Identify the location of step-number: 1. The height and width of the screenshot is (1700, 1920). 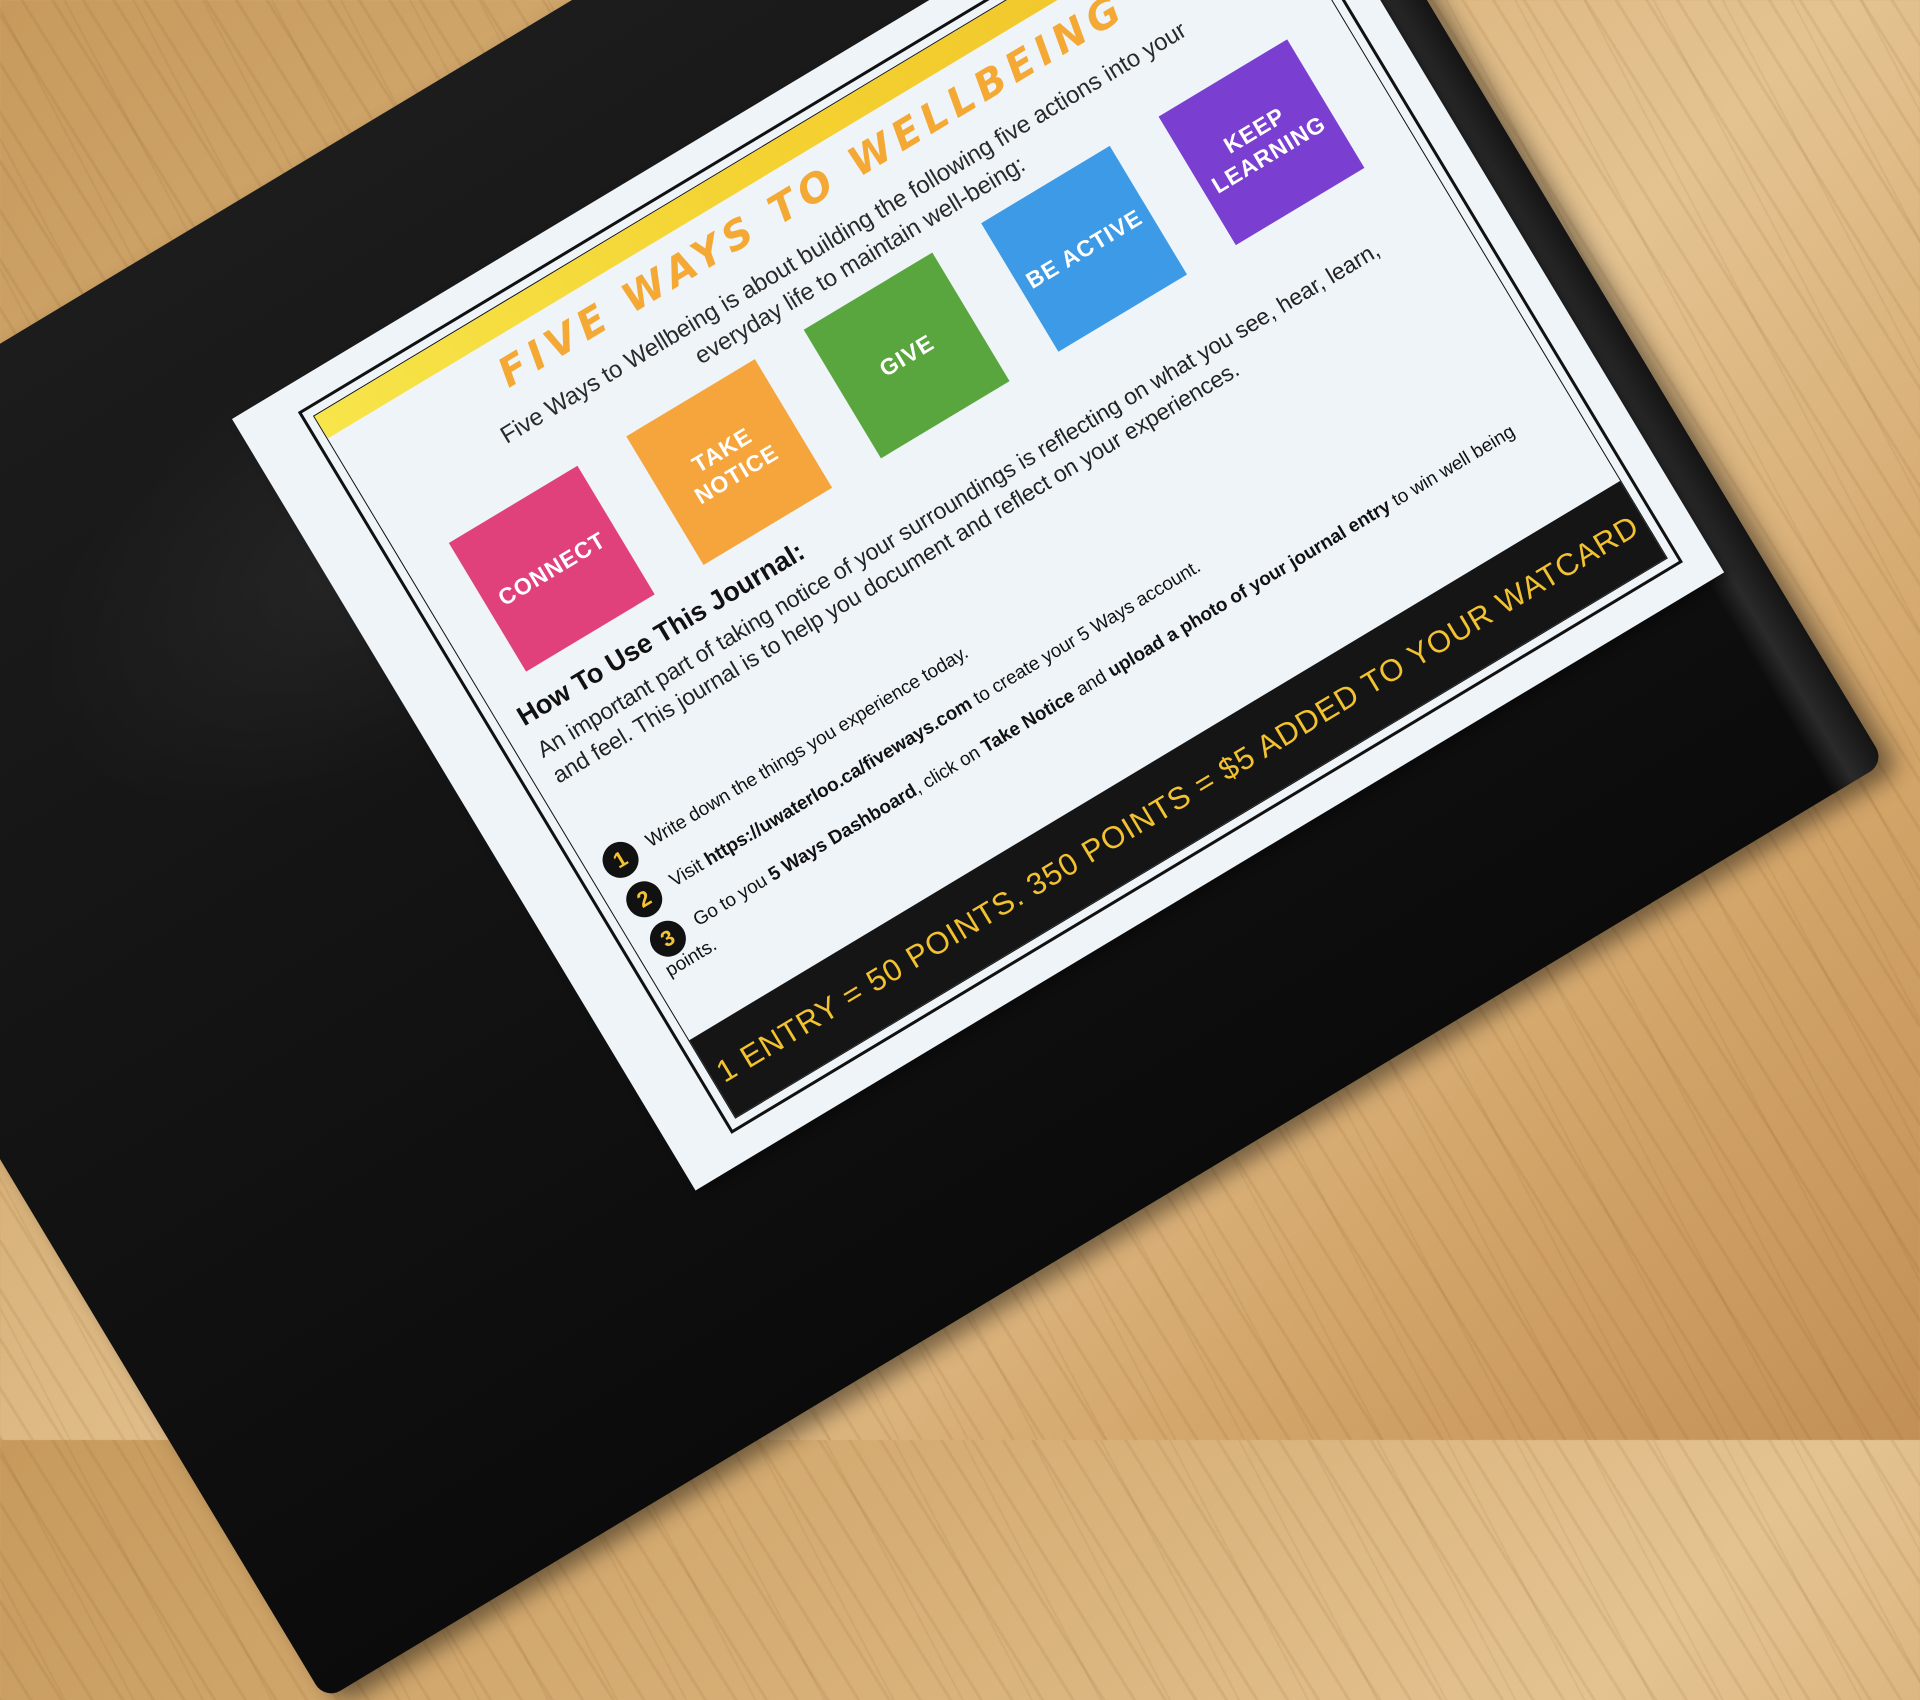
(620, 860).